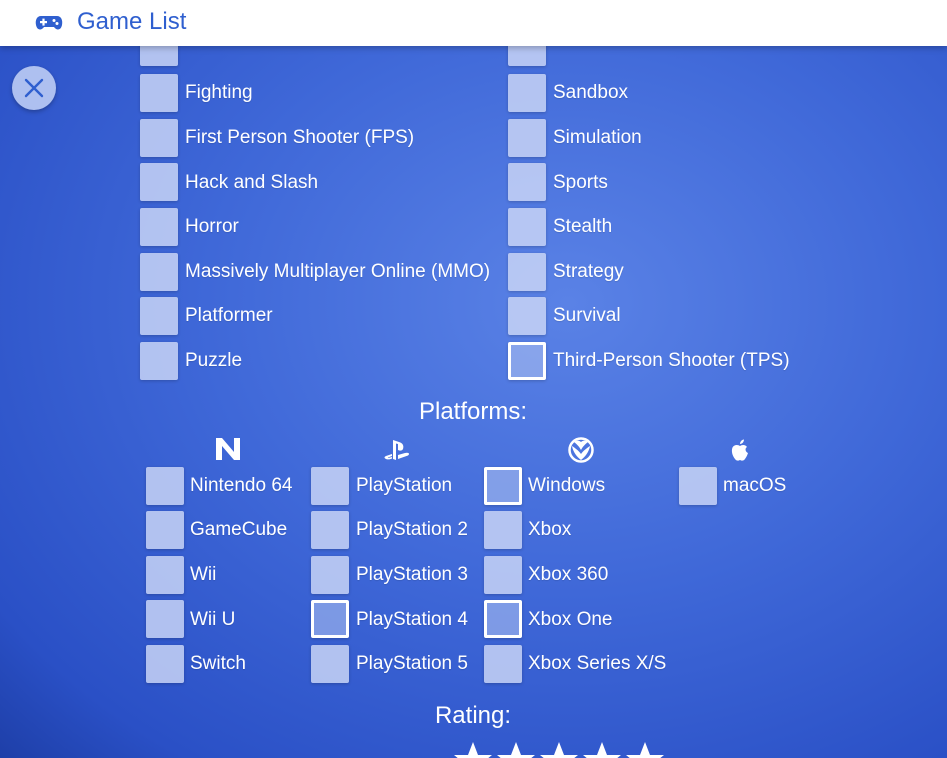 This screenshot has height=758, width=947. I want to click on platform-label: Wii, so click(203, 574).